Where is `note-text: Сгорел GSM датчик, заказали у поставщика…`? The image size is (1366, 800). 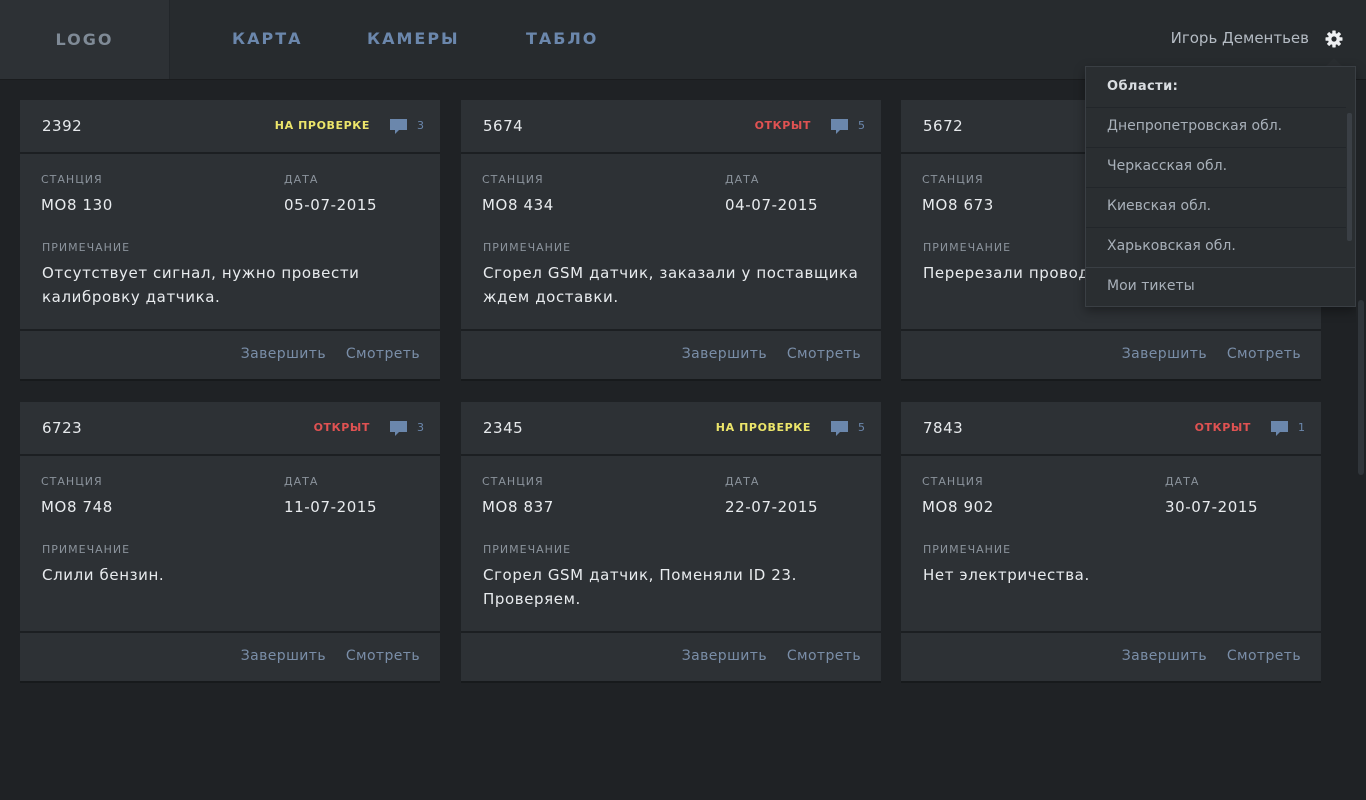 note-text: Сгорел GSM датчик, заказали у поставщика… is located at coordinates (671, 285).